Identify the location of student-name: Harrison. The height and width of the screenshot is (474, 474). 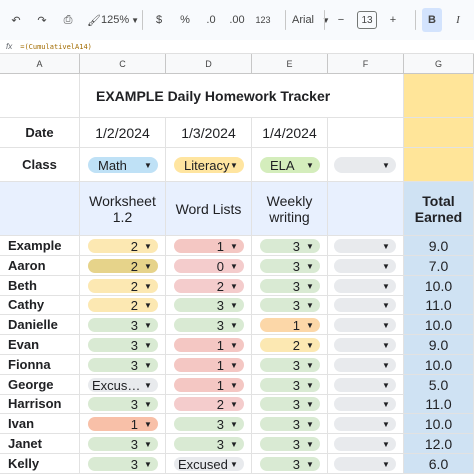
(40, 404).